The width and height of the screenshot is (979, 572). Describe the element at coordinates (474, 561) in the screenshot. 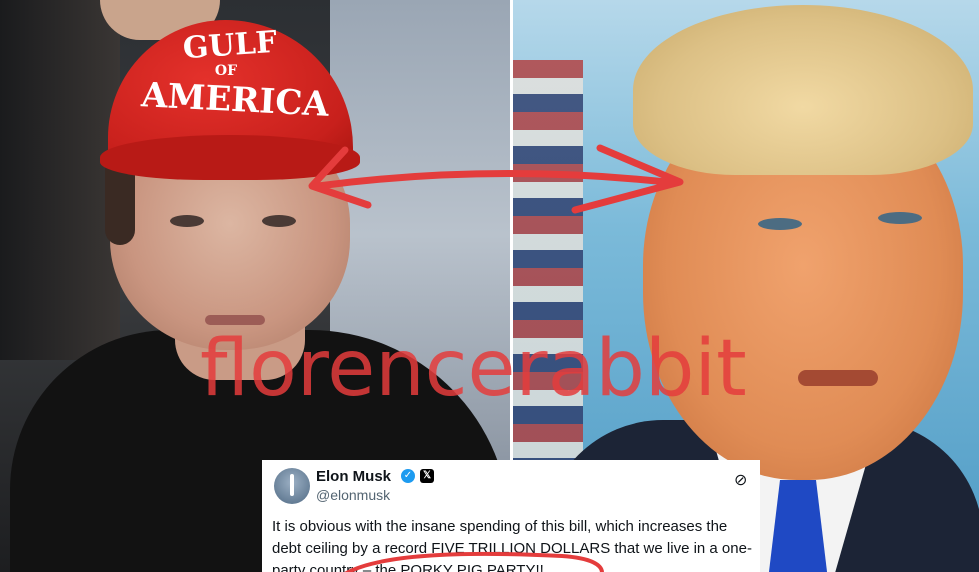

I see `circle-annotation` at that location.